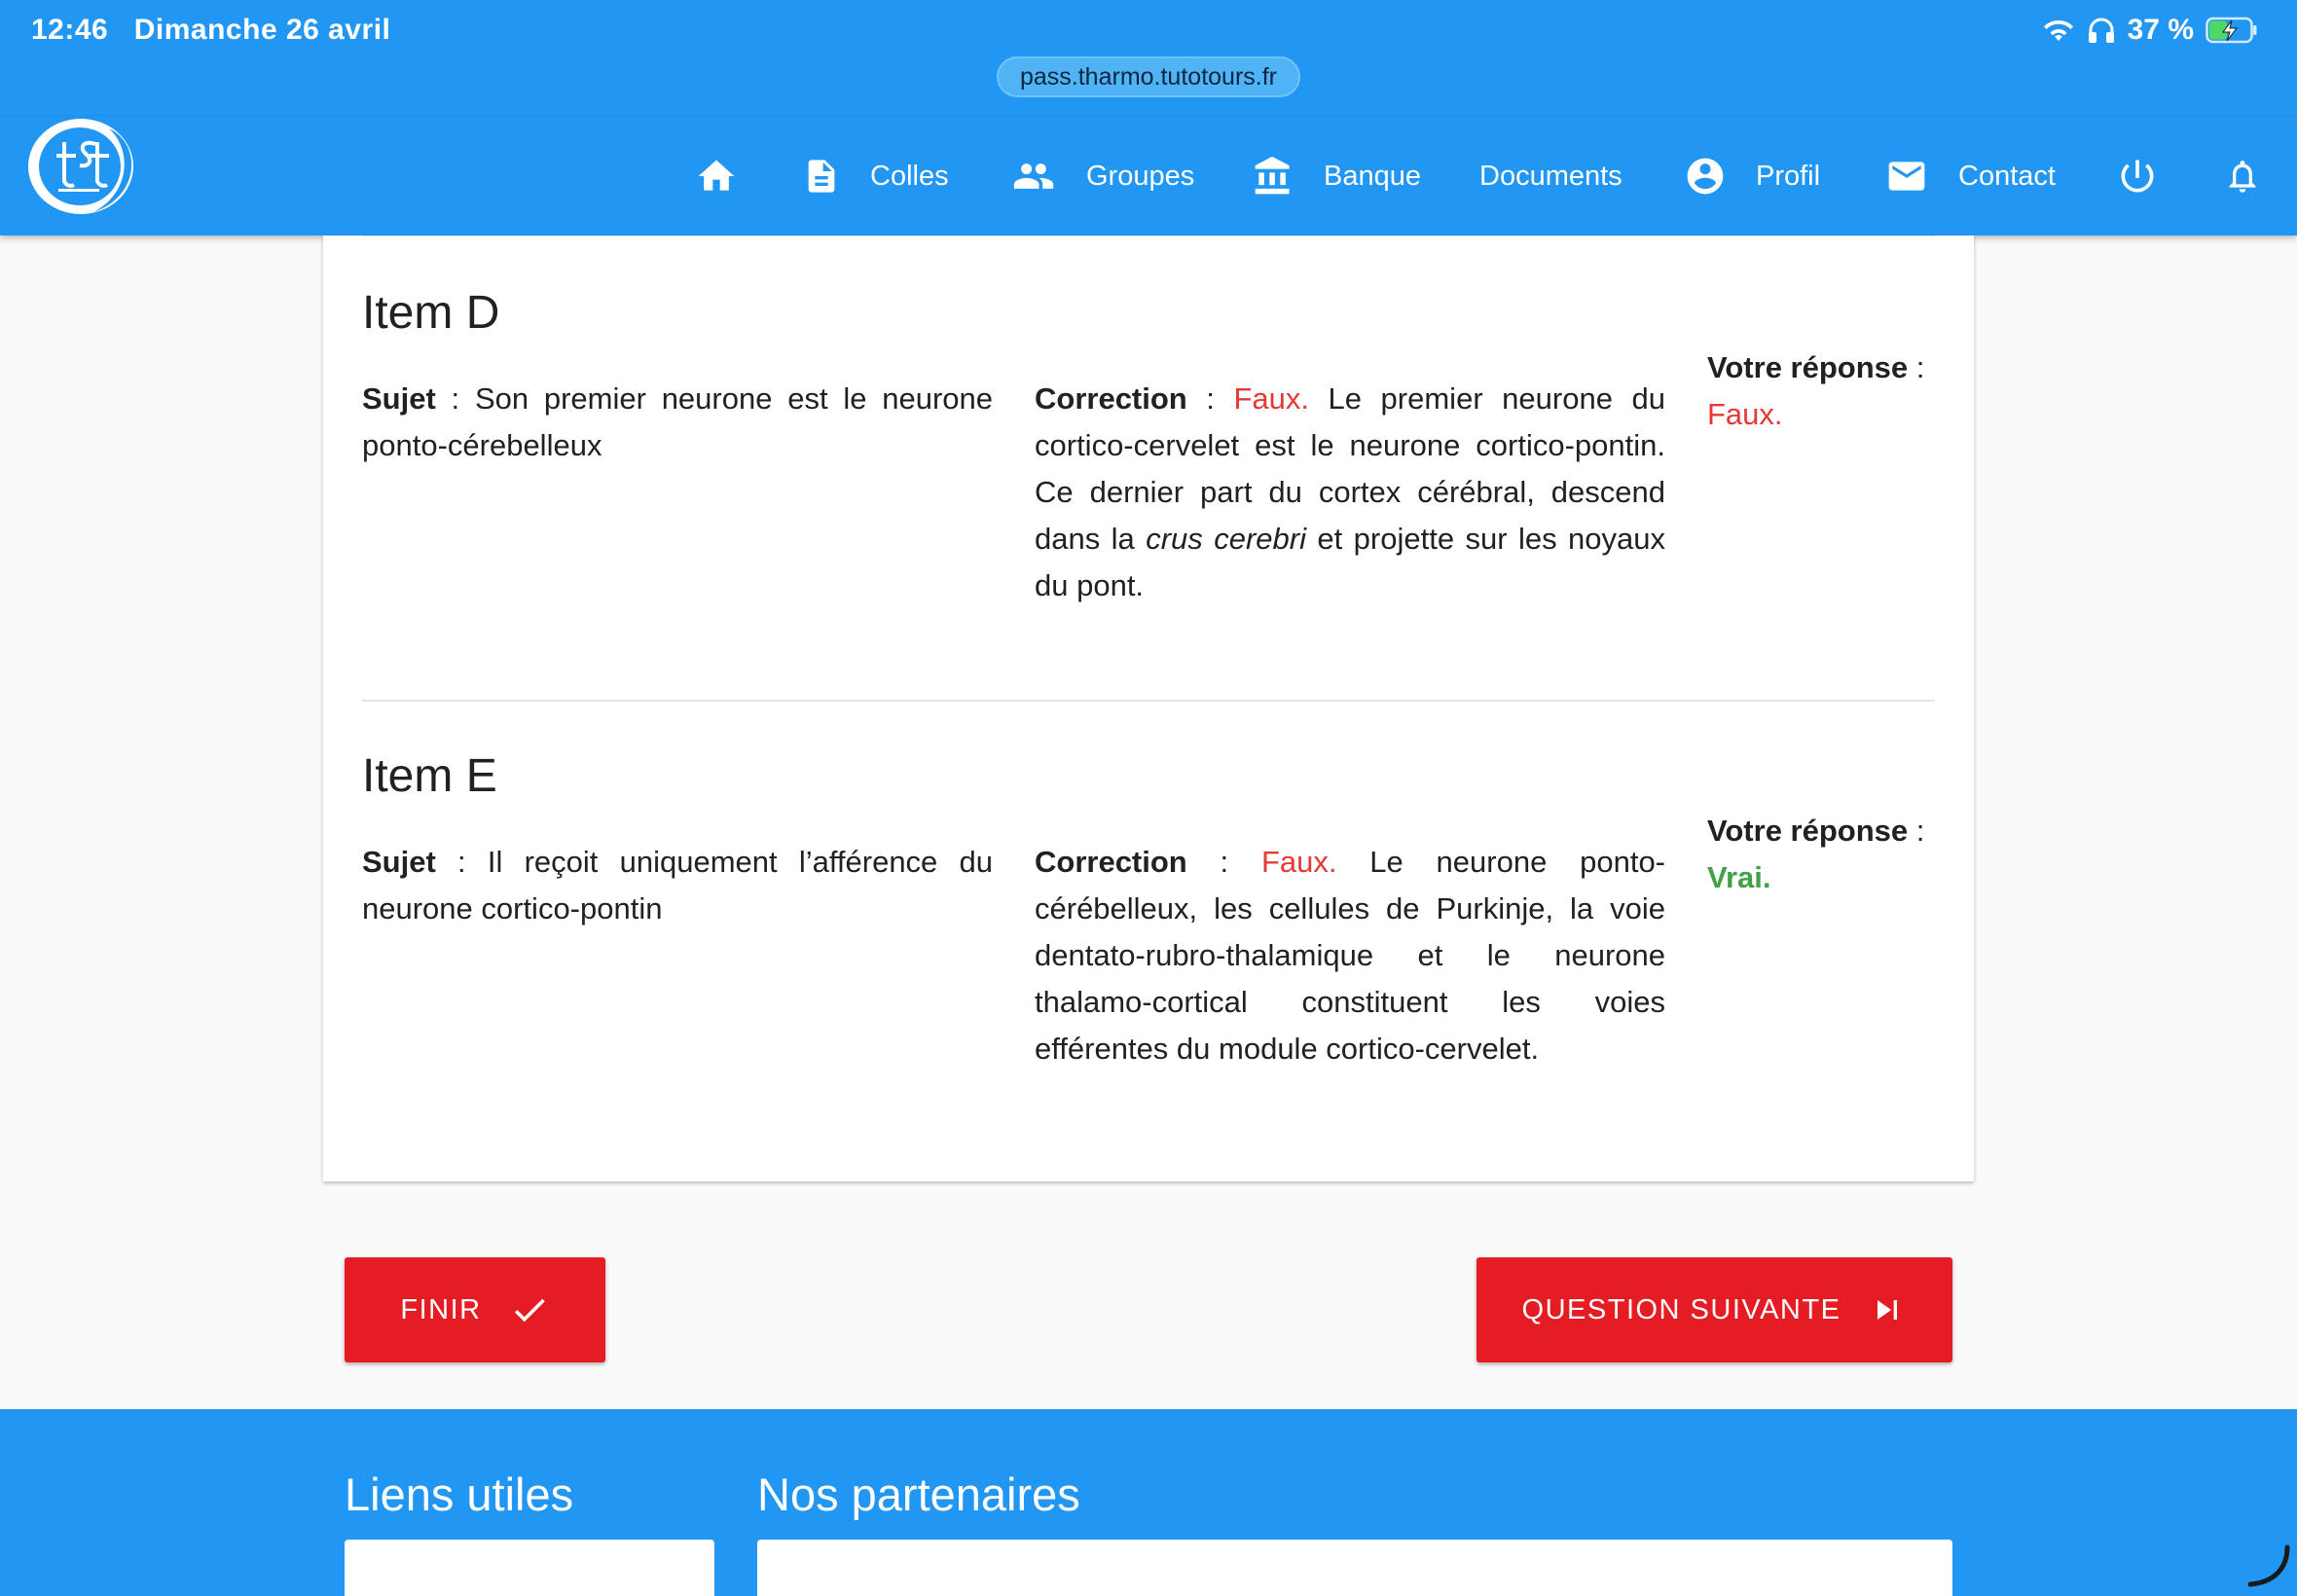 The image size is (2297, 1596). I want to click on item-divider, so click(1148, 701).